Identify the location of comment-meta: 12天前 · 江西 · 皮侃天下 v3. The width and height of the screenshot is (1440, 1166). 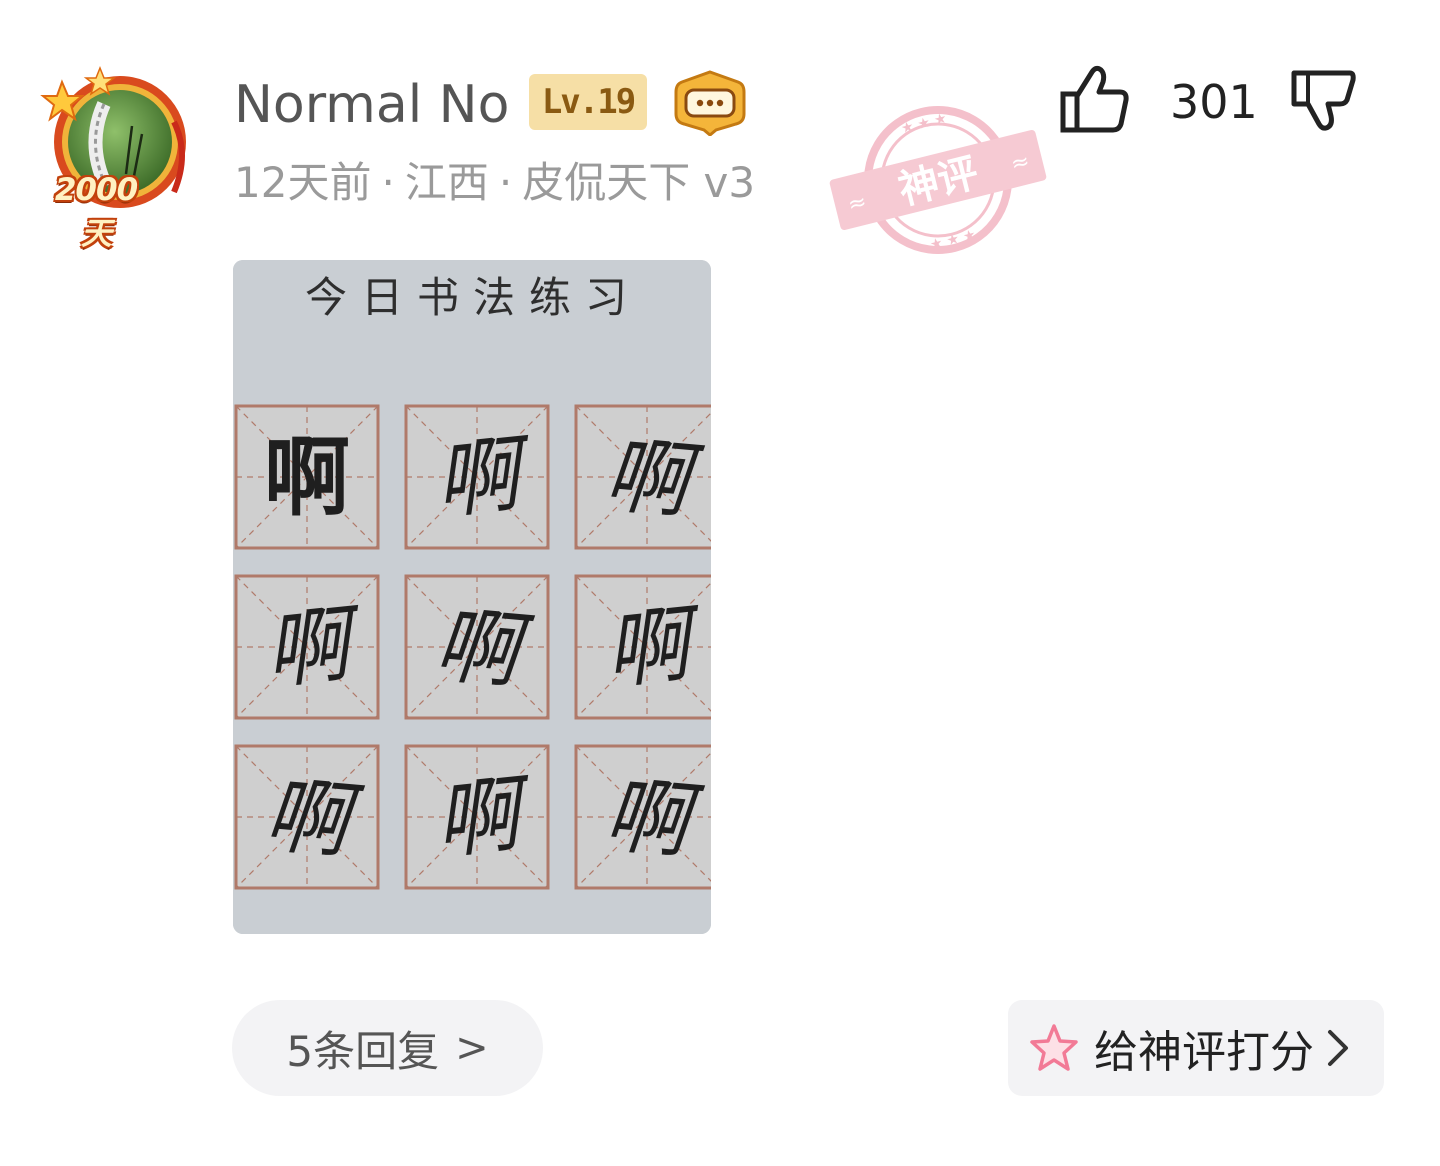
(494, 183).